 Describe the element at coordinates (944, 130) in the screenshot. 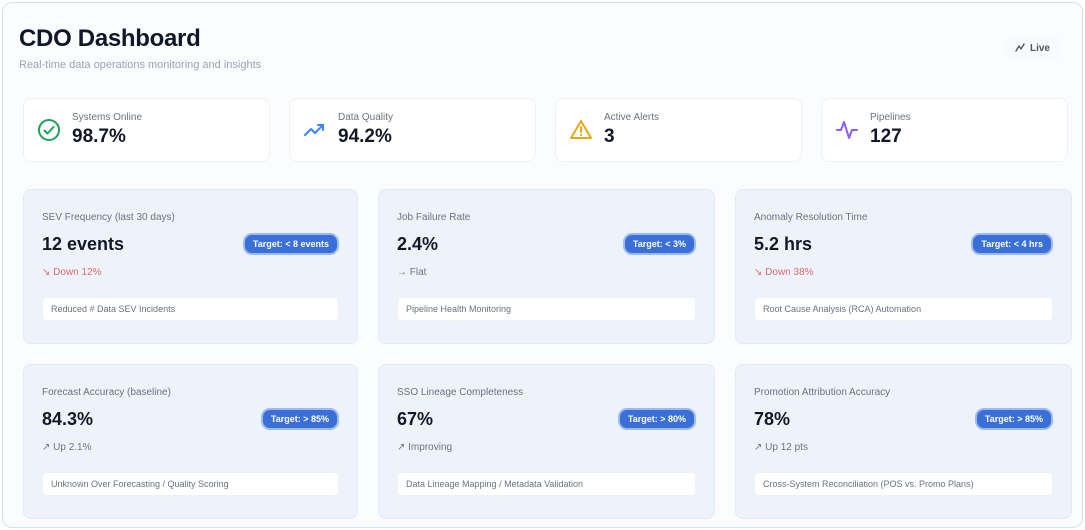

I see `kpi-pipelines: Pipelines 127` at that location.